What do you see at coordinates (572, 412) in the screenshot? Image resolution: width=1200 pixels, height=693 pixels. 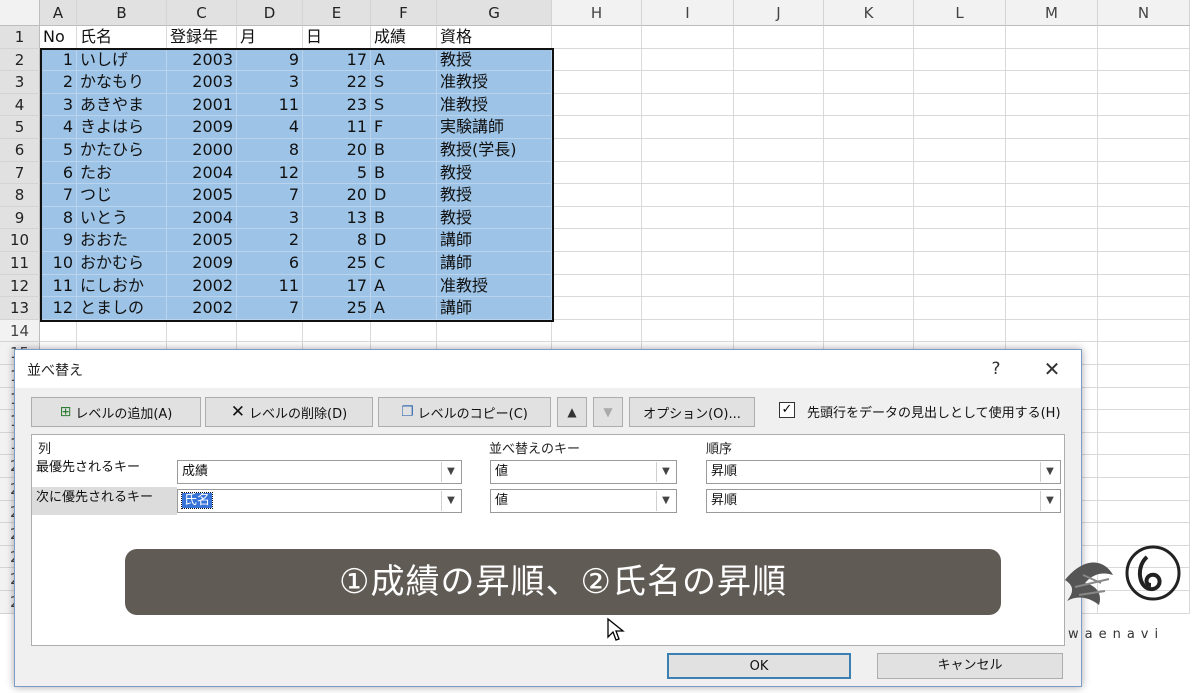 I see `move-up-button: ▲` at bounding box center [572, 412].